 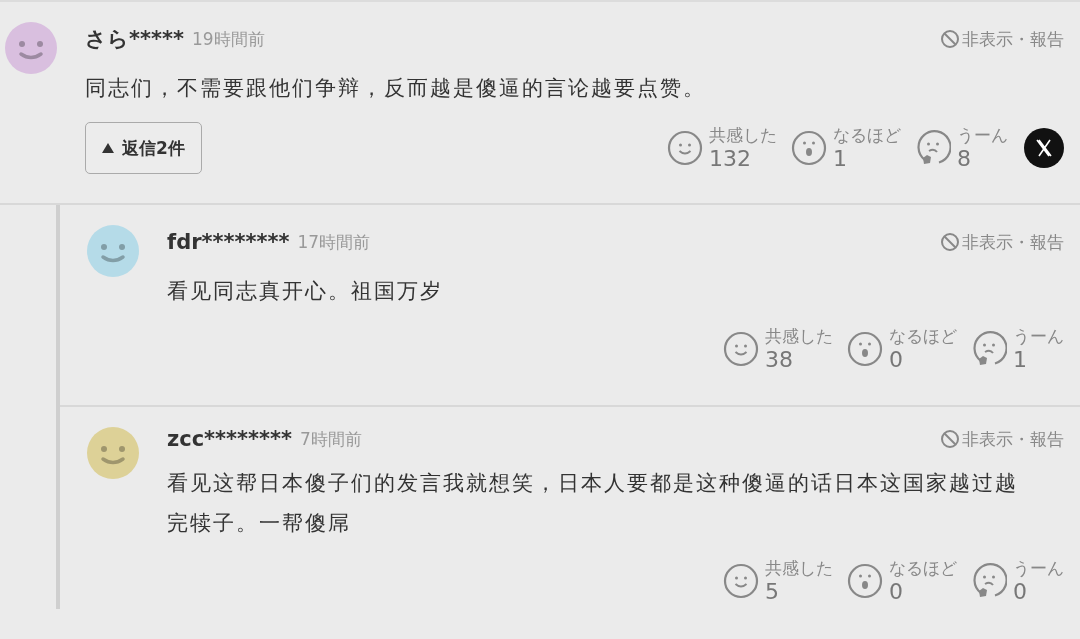 I want to click on reaction-button: うーん 0, so click(x=1017, y=581).